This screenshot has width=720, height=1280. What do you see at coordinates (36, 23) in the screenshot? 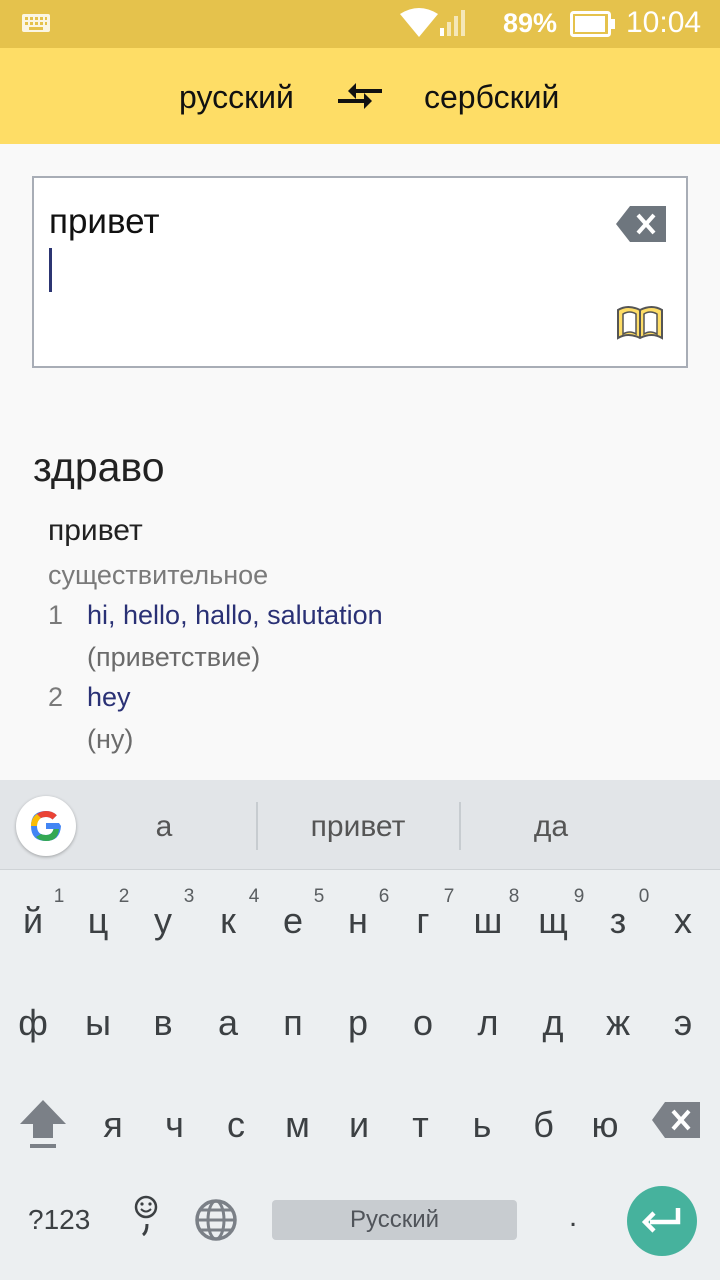
I see `keyboard-icon` at bounding box center [36, 23].